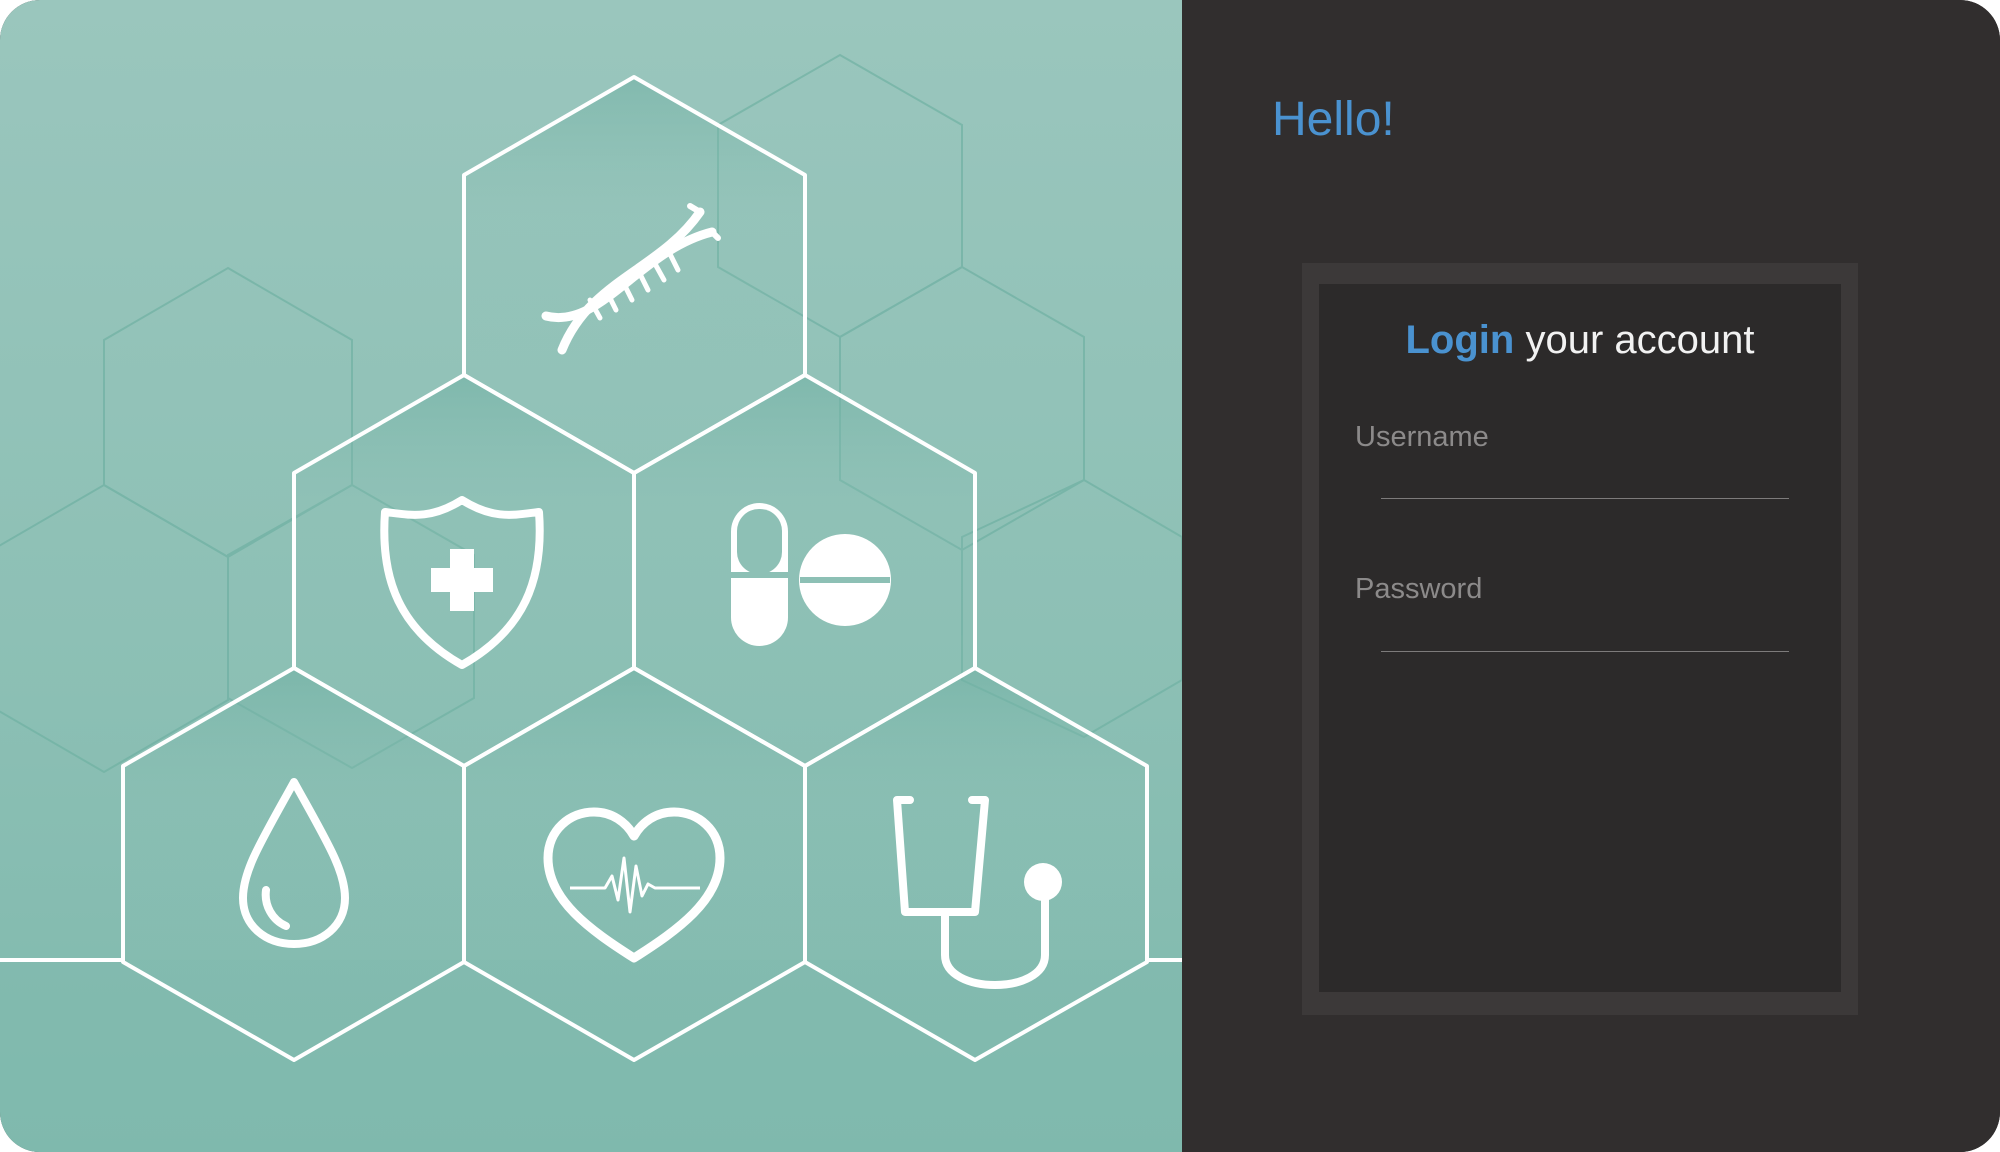 The height and width of the screenshot is (1152, 2000). I want to click on username-input, so click(1585, 478).